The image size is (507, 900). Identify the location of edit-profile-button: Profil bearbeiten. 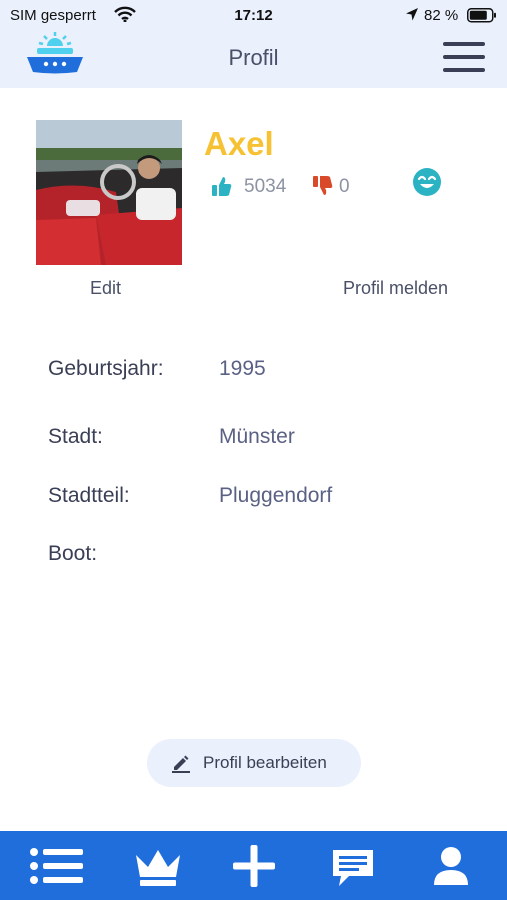
(254, 763).